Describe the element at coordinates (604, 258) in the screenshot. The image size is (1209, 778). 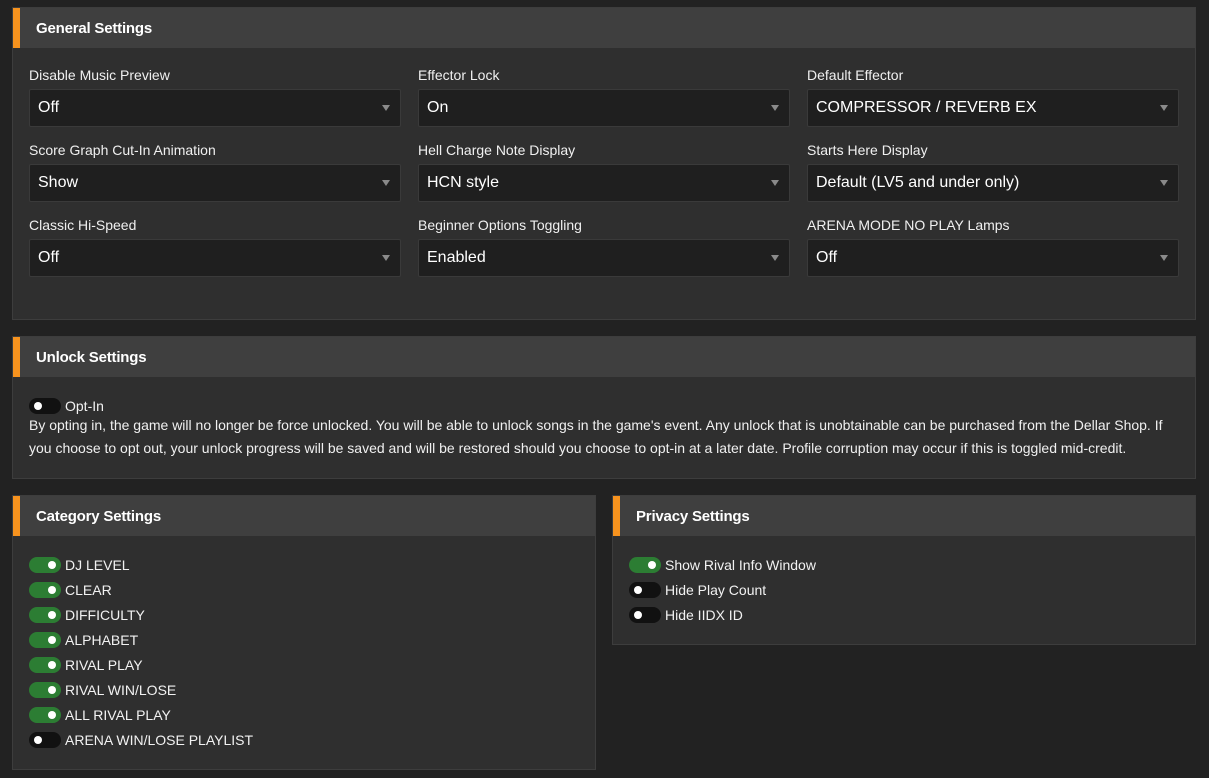
I see `beginner-options-toggling-select: Enabled` at that location.